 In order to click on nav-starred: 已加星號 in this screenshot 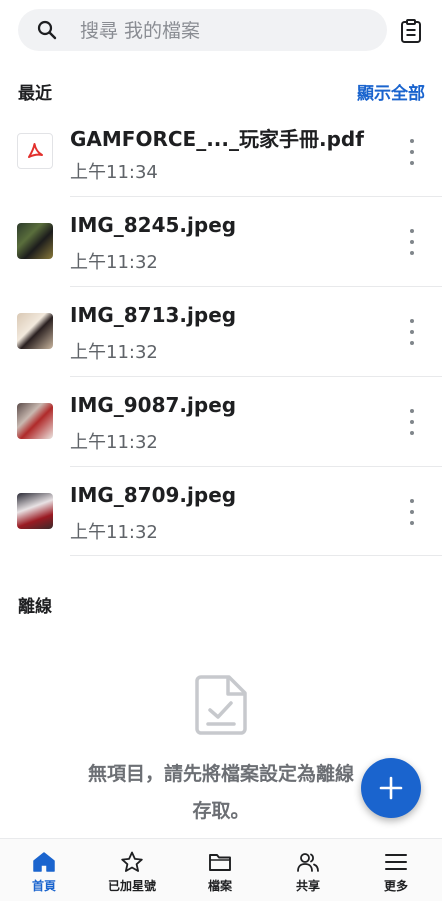, I will do `click(132, 870)`.